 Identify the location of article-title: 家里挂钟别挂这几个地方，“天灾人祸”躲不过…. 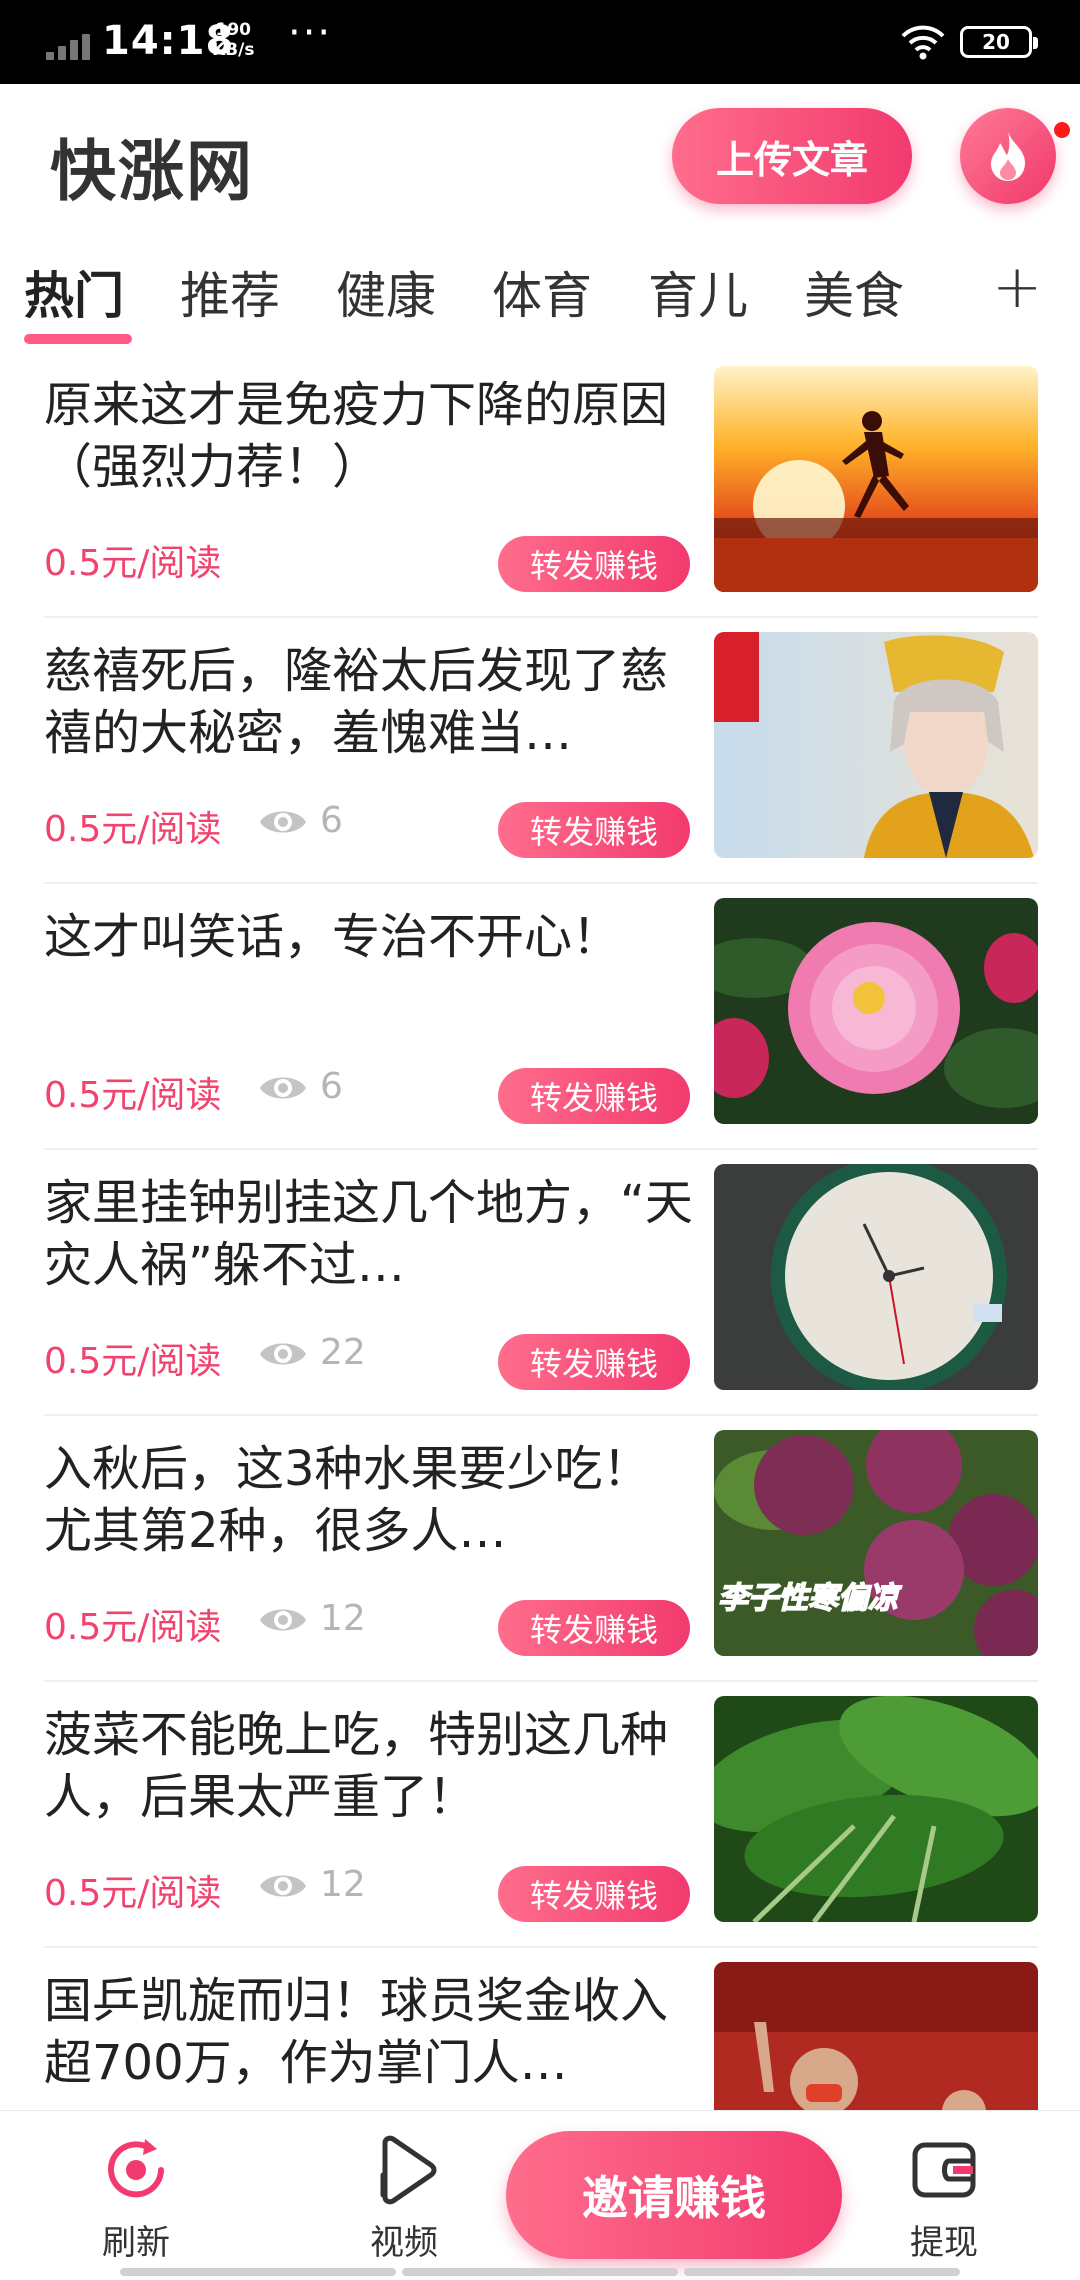
(369, 1234).